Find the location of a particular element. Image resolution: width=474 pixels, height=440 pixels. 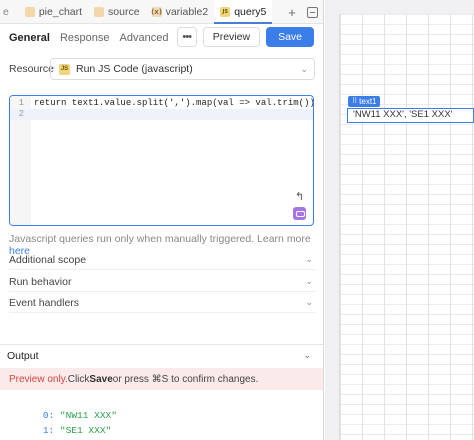

add-tab-button: + is located at coordinates (292, 12).